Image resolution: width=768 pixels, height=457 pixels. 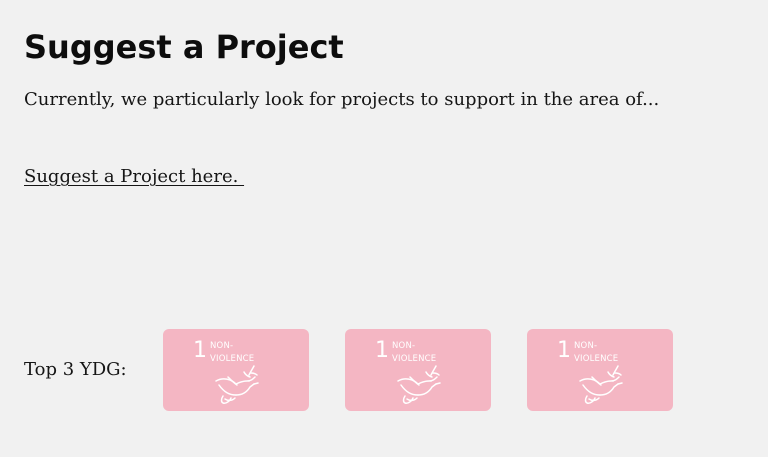 I want to click on ydg-card-1: 1 NON- VIOLENCE, so click(x=236, y=370).